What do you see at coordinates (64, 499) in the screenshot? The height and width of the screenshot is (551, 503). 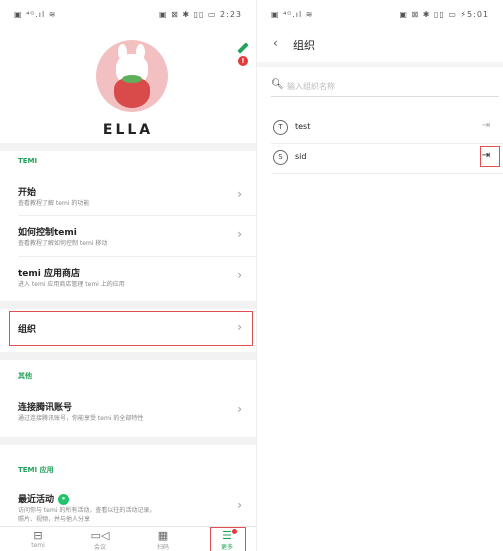 I see `new-badge-icon: •` at bounding box center [64, 499].